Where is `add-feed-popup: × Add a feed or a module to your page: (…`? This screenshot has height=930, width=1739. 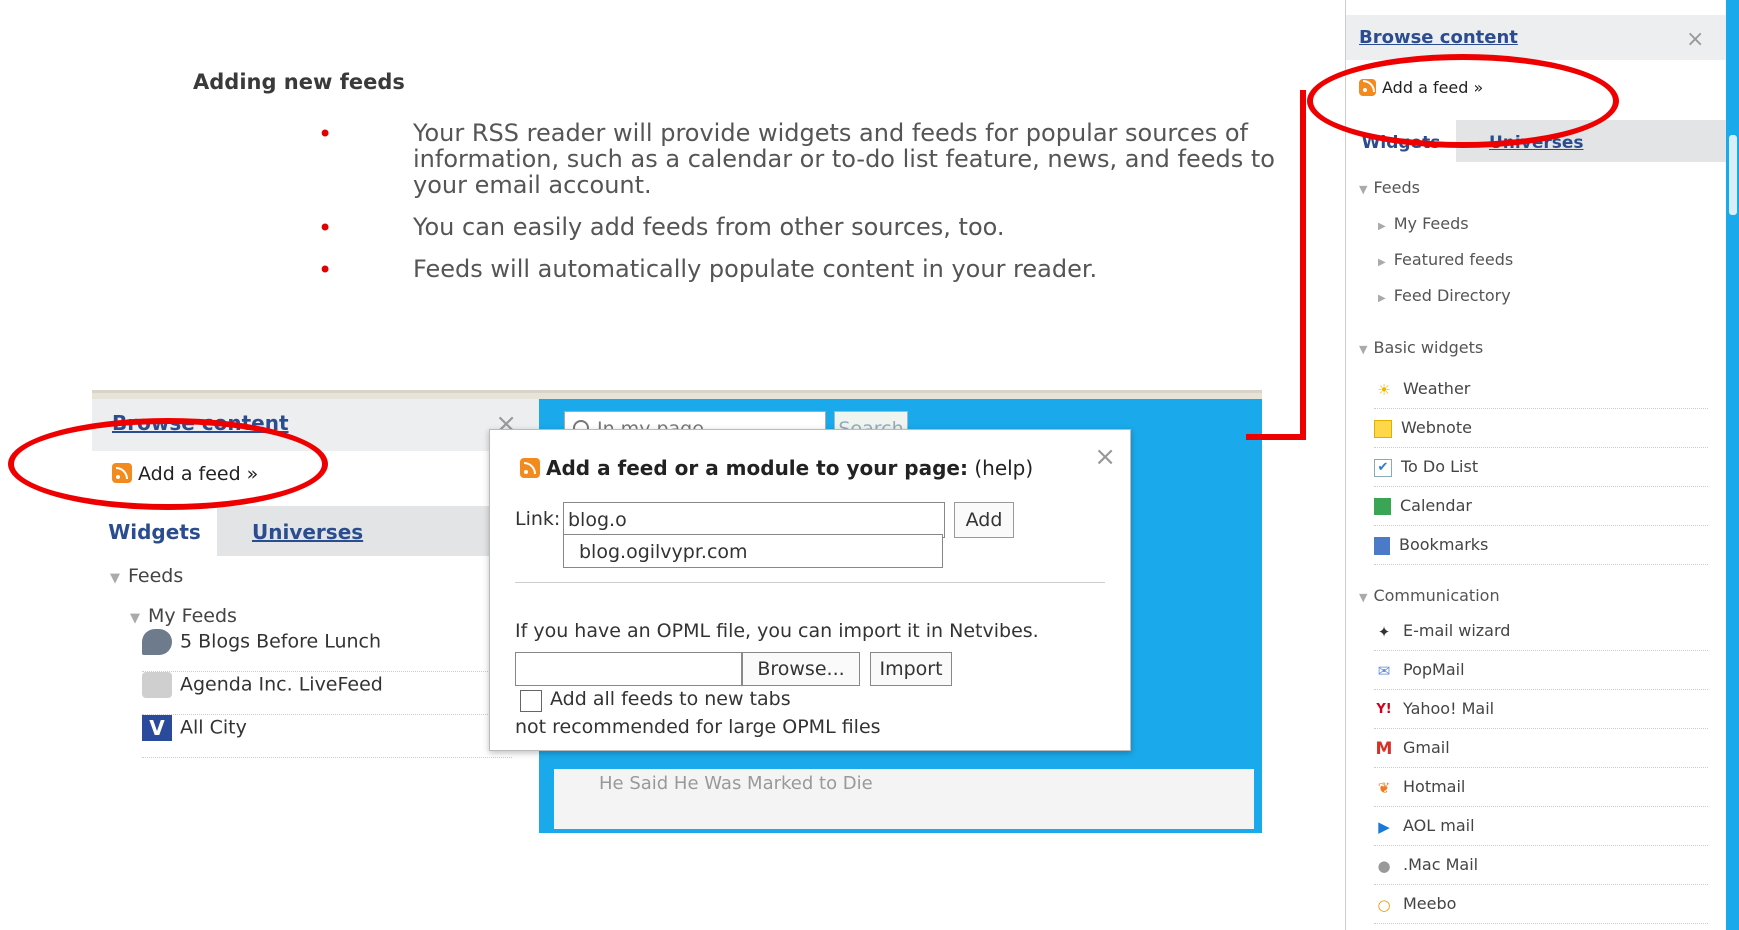 add-feed-popup: × Add a feed or a module to your page: (… is located at coordinates (810, 590).